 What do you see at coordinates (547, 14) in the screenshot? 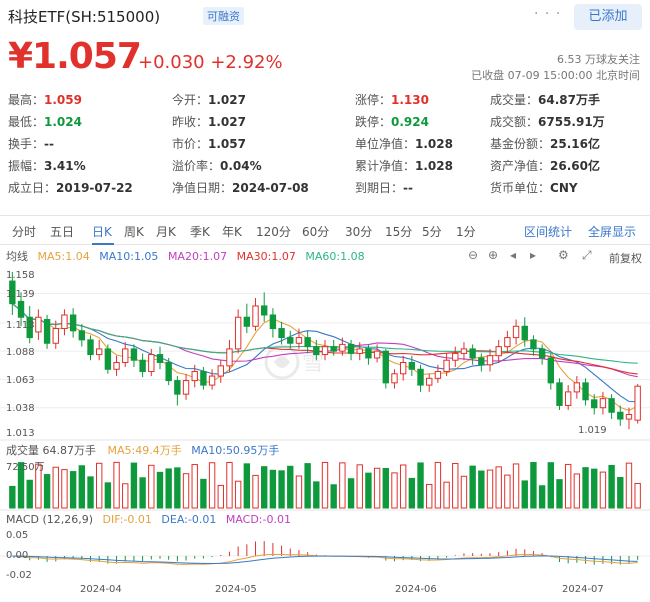
I see `more-options-button: · · ·` at bounding box center [547, 14].